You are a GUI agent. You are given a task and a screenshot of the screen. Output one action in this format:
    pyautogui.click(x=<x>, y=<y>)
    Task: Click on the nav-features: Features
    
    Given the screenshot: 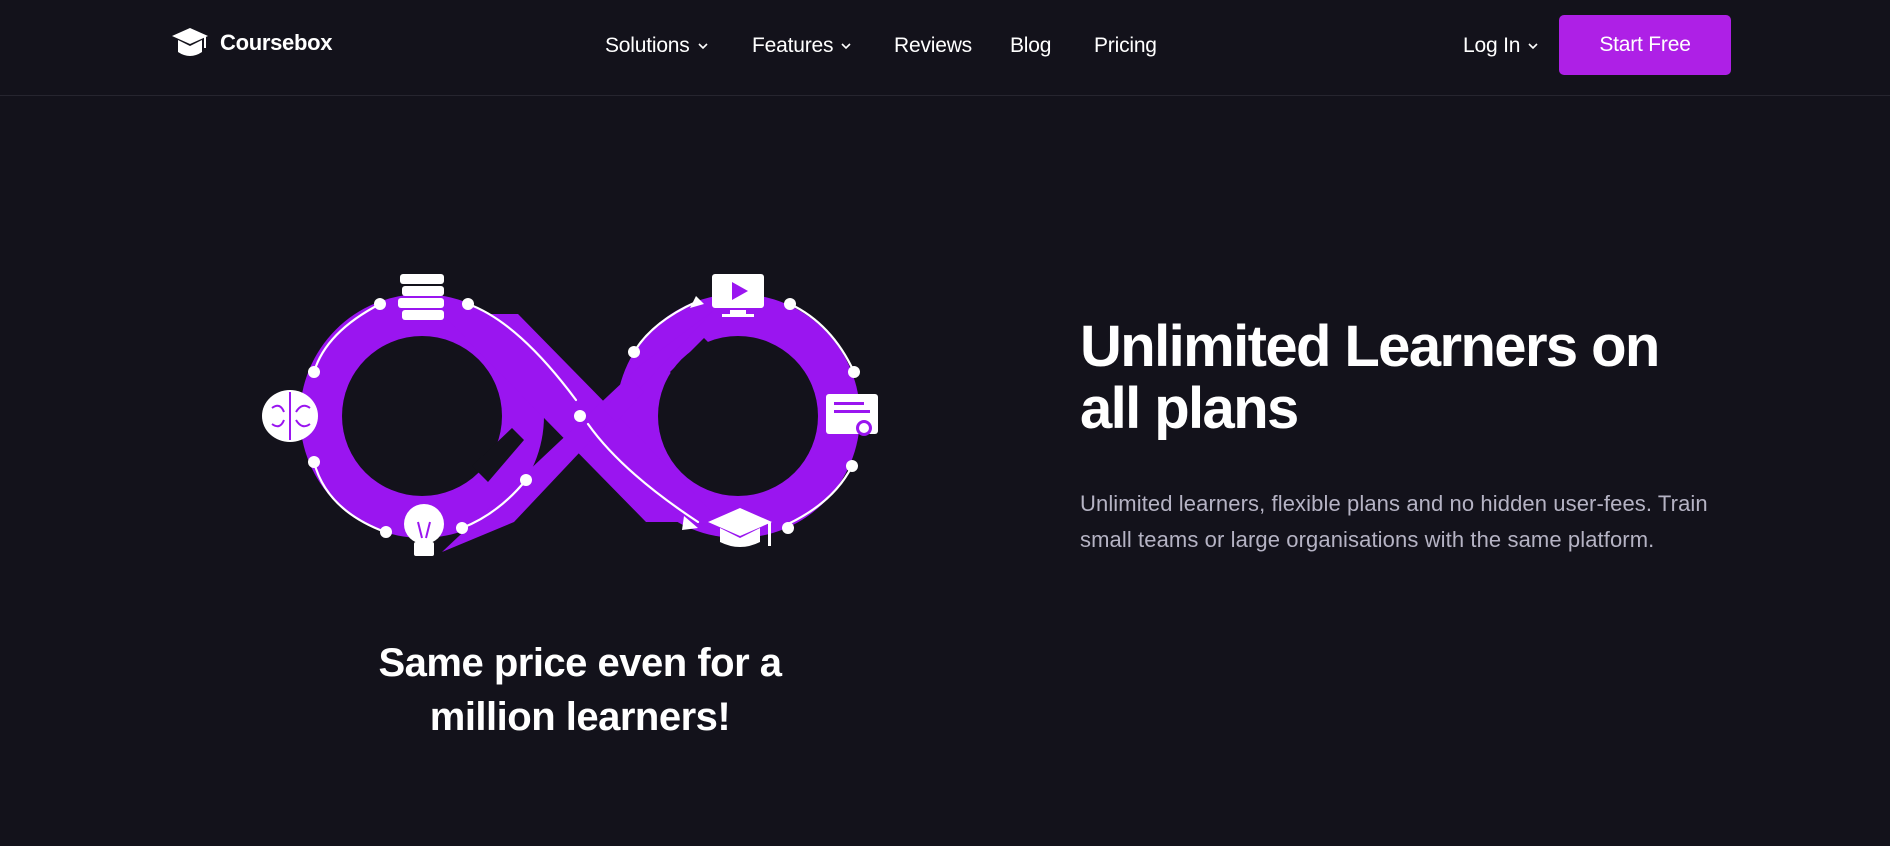 What is the action you would take?
    pyautogui.click(x=802, y=46)
    